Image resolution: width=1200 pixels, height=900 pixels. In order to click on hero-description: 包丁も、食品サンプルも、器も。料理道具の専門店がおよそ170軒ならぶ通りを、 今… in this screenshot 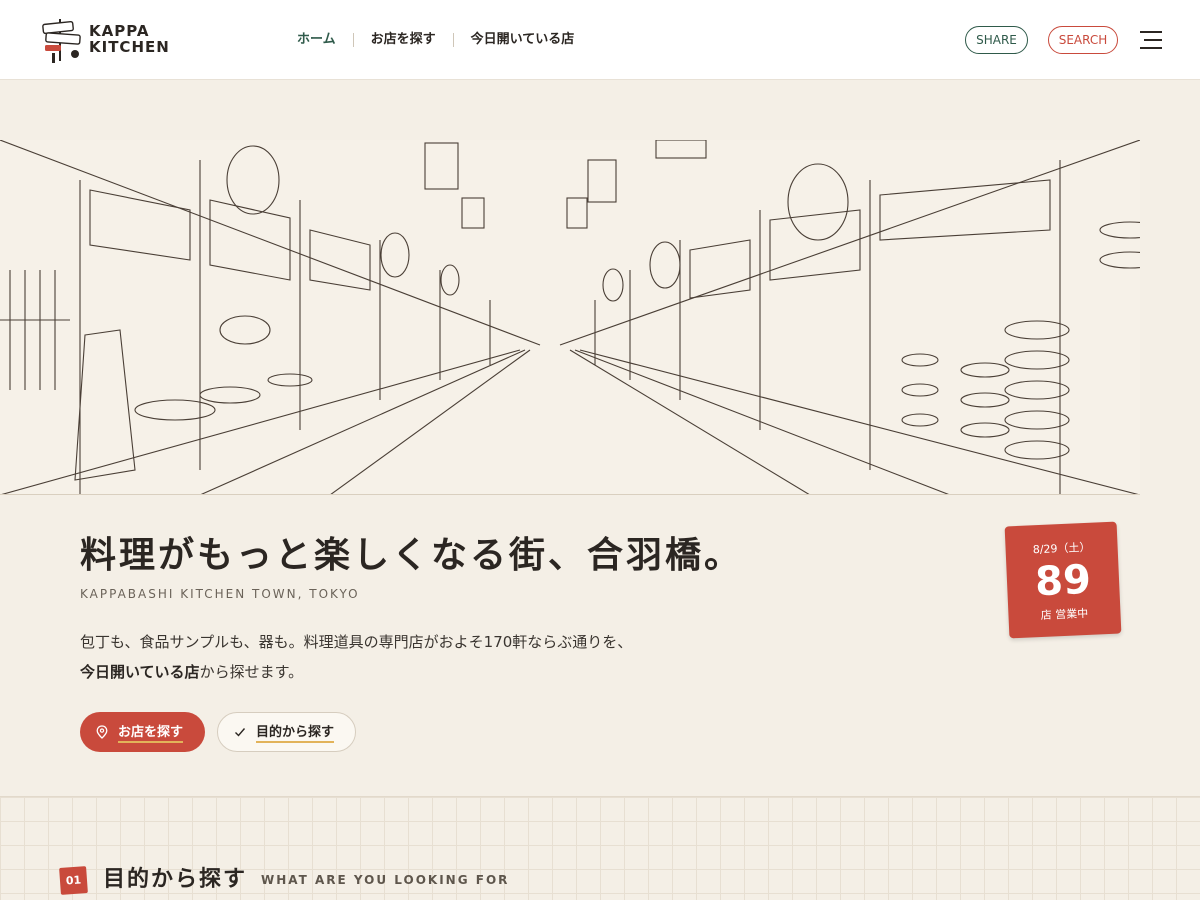, I will do `click(400, 657)`.